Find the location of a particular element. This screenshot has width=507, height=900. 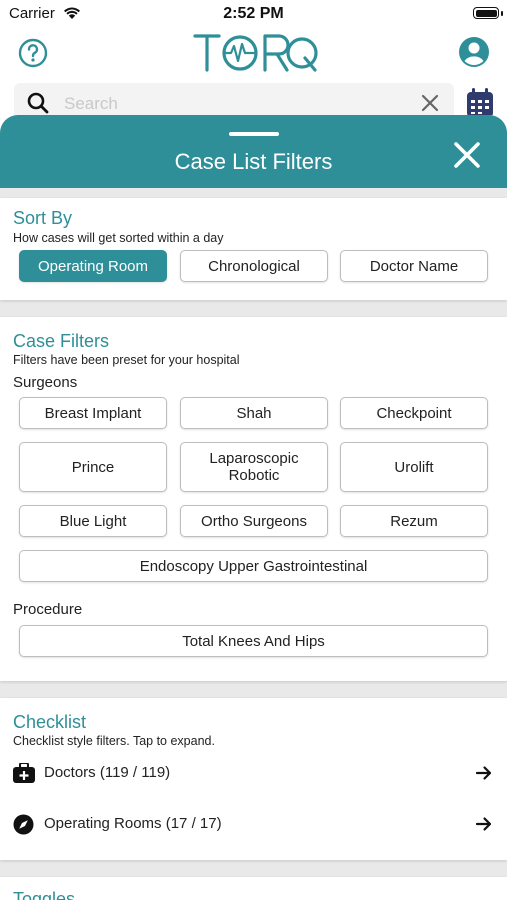

procedure-label: Procedure is located at coordinates (48, 609).